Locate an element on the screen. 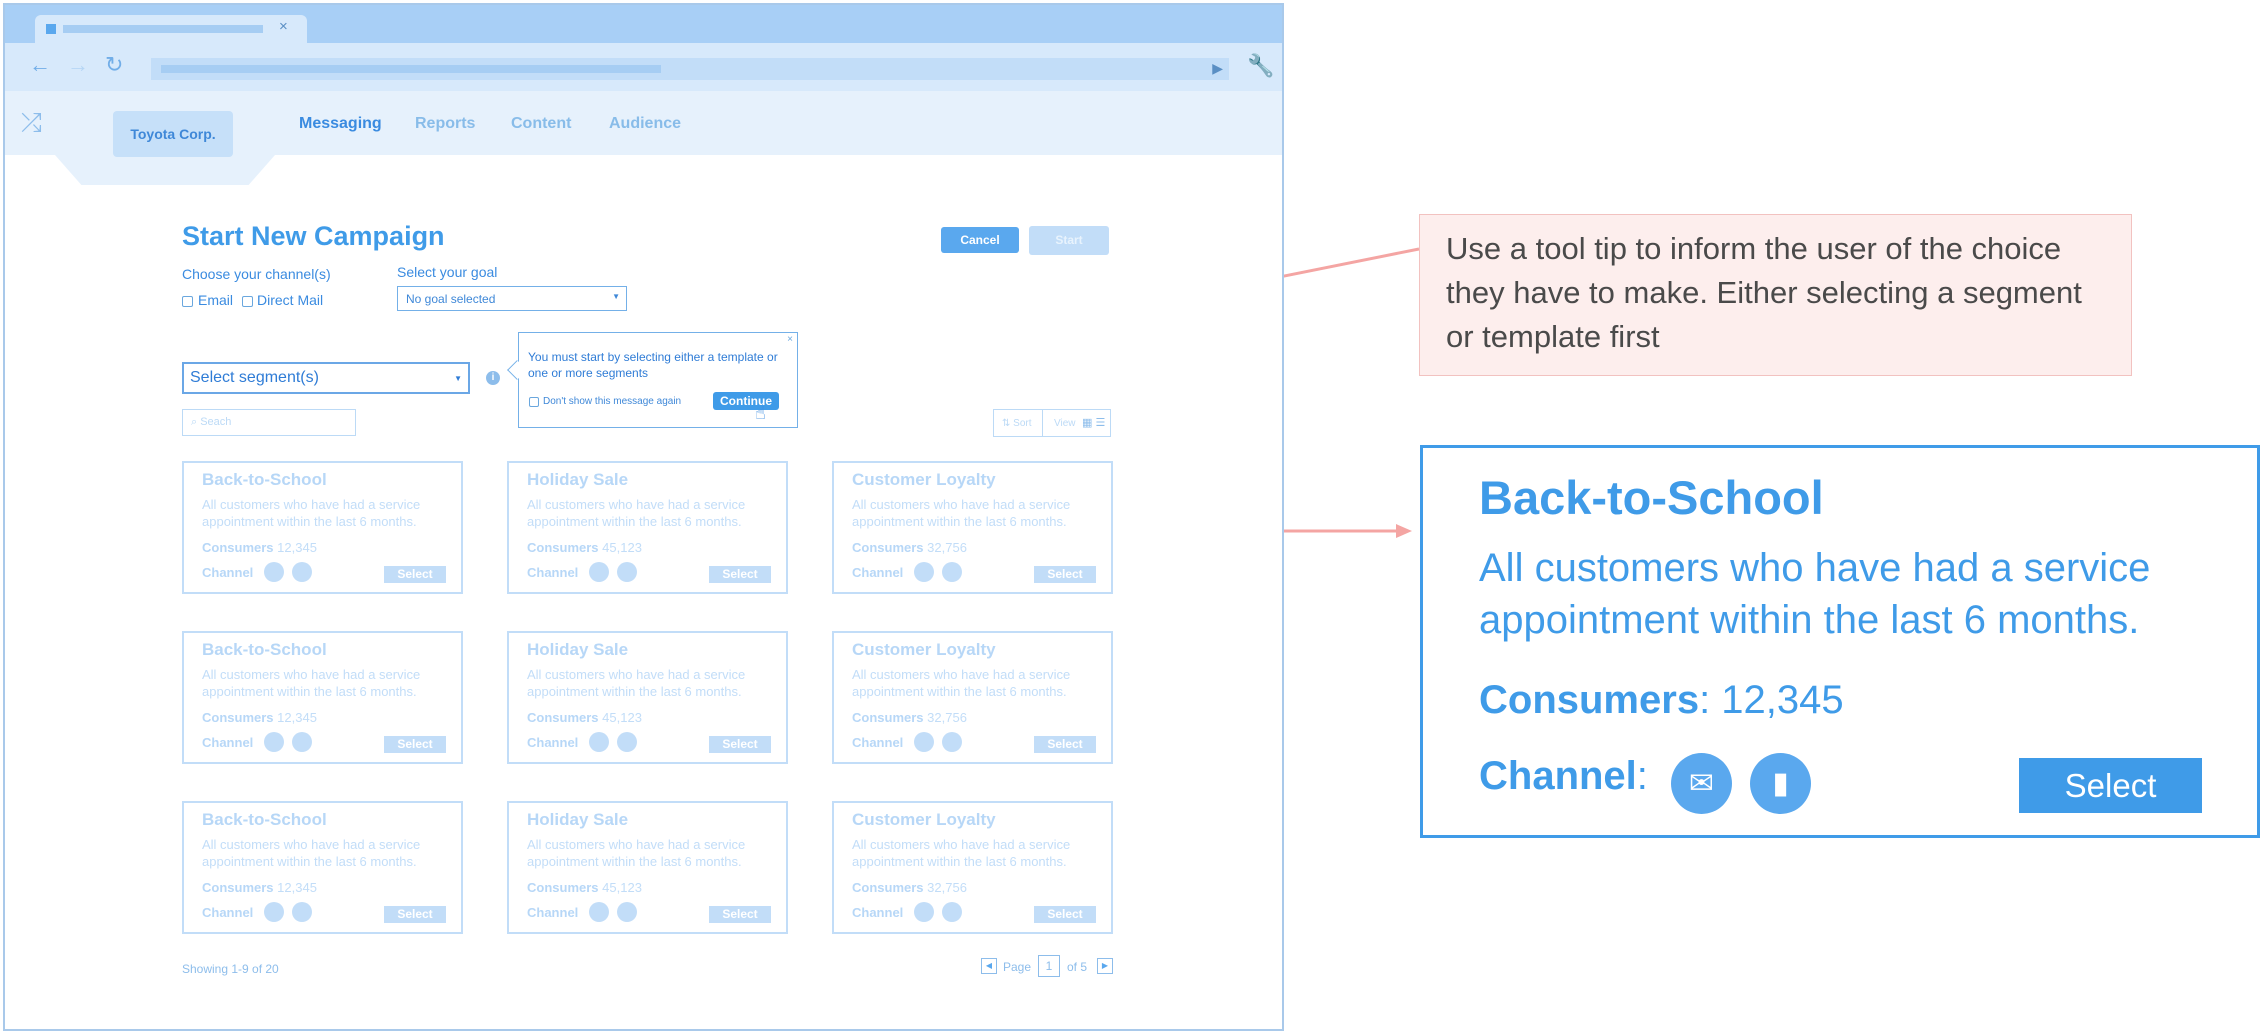 The image size is (2263, 1036). zoom-select-button: Select is located at coordinates (2110, 785).